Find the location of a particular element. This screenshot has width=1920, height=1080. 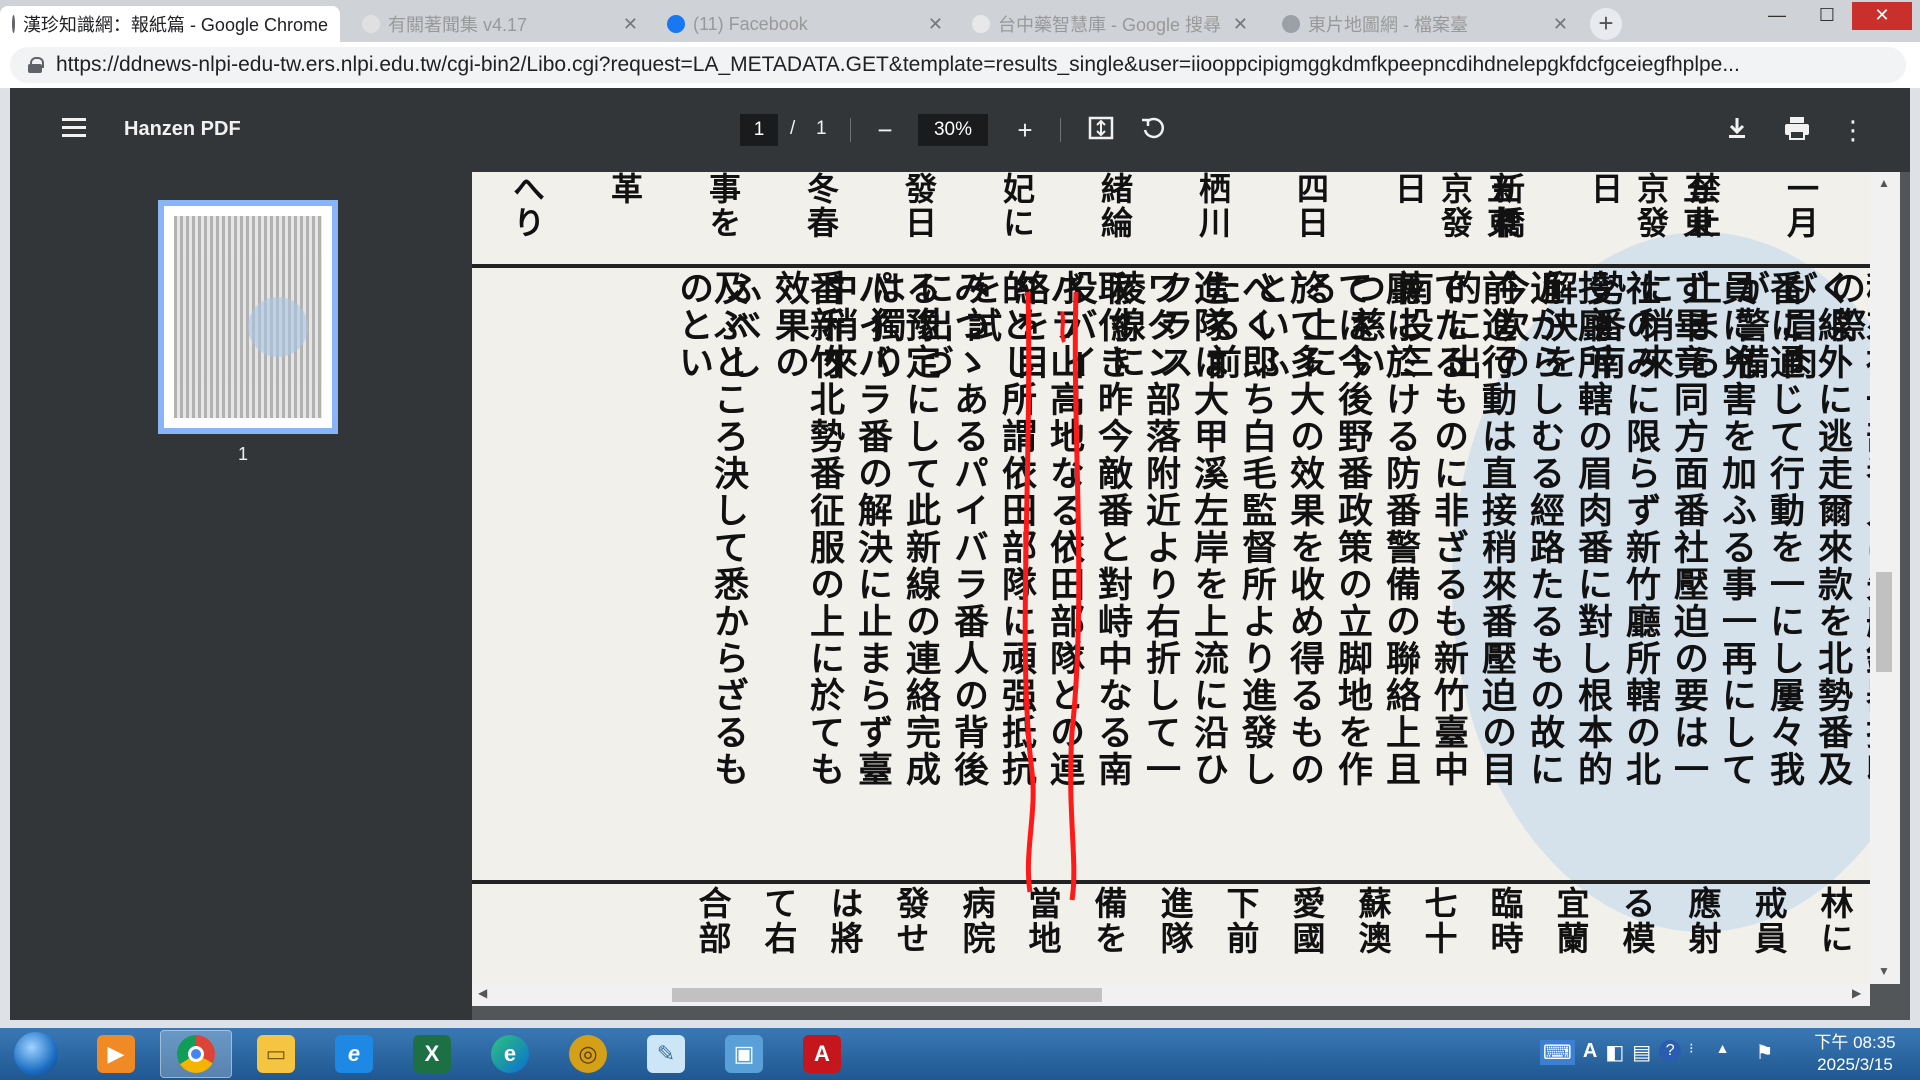

maximize-button: ☐ is located at coordinates (1827, 16).